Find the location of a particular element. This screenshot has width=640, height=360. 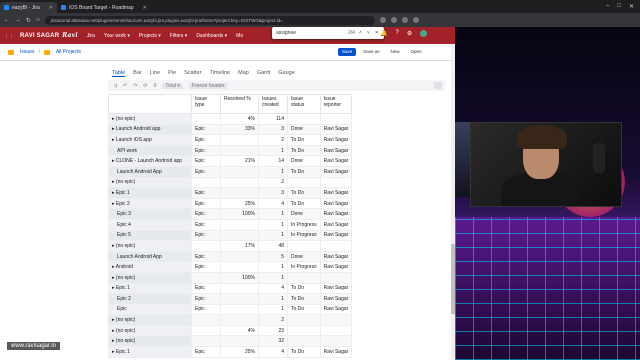

save-as-button: Save as is located at coordinates (371, 52).